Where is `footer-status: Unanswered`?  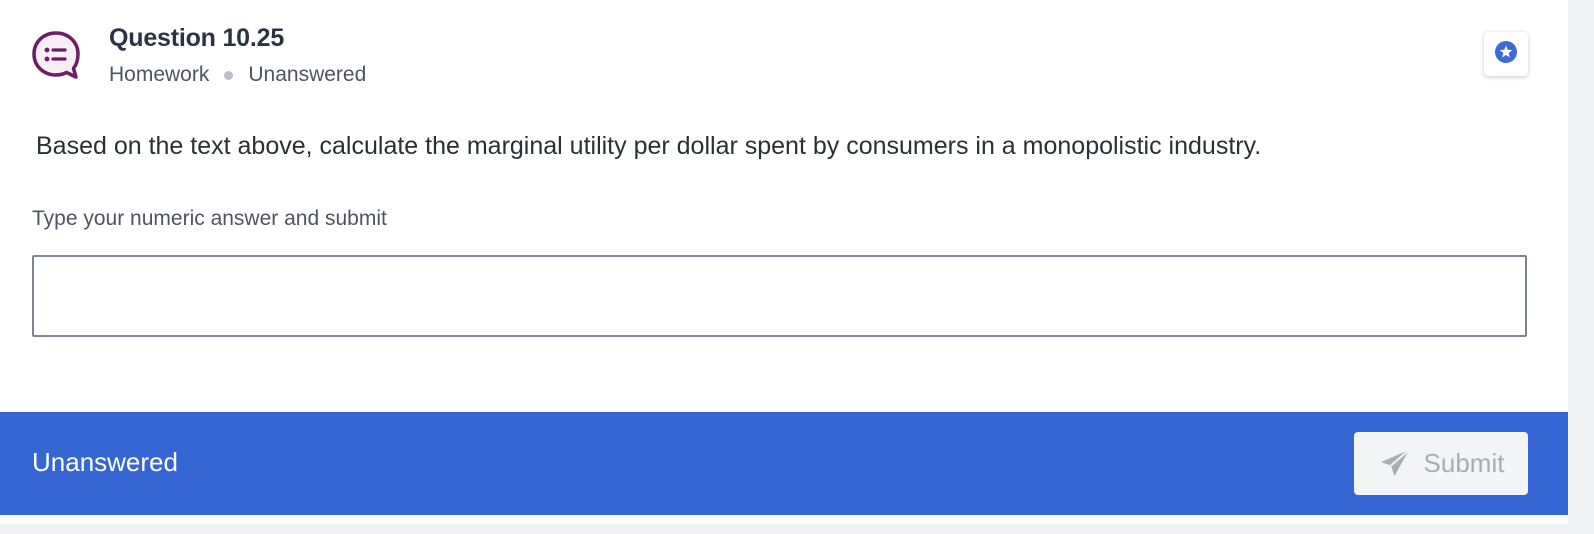 footer-status: Unanswered is located at coordinates (105, 462).